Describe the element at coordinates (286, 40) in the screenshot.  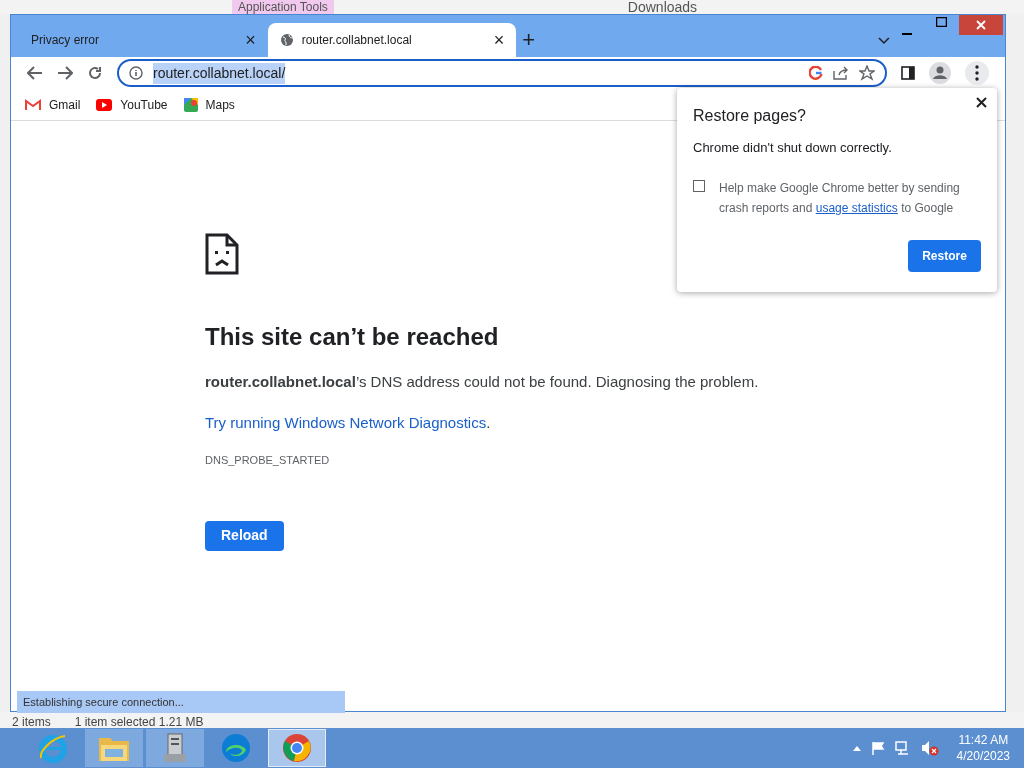
I see `globe-icon` at that location.